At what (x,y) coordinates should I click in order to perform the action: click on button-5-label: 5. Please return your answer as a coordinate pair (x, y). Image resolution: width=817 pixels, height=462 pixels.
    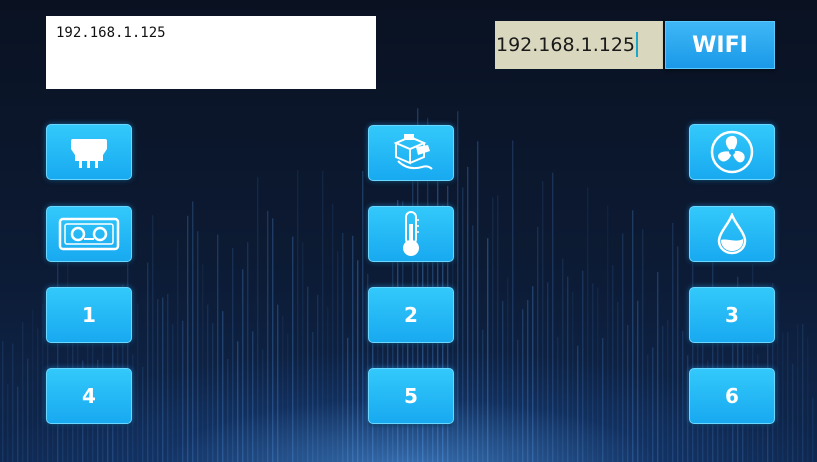
    Looking at the image, I should click on (411, 396).